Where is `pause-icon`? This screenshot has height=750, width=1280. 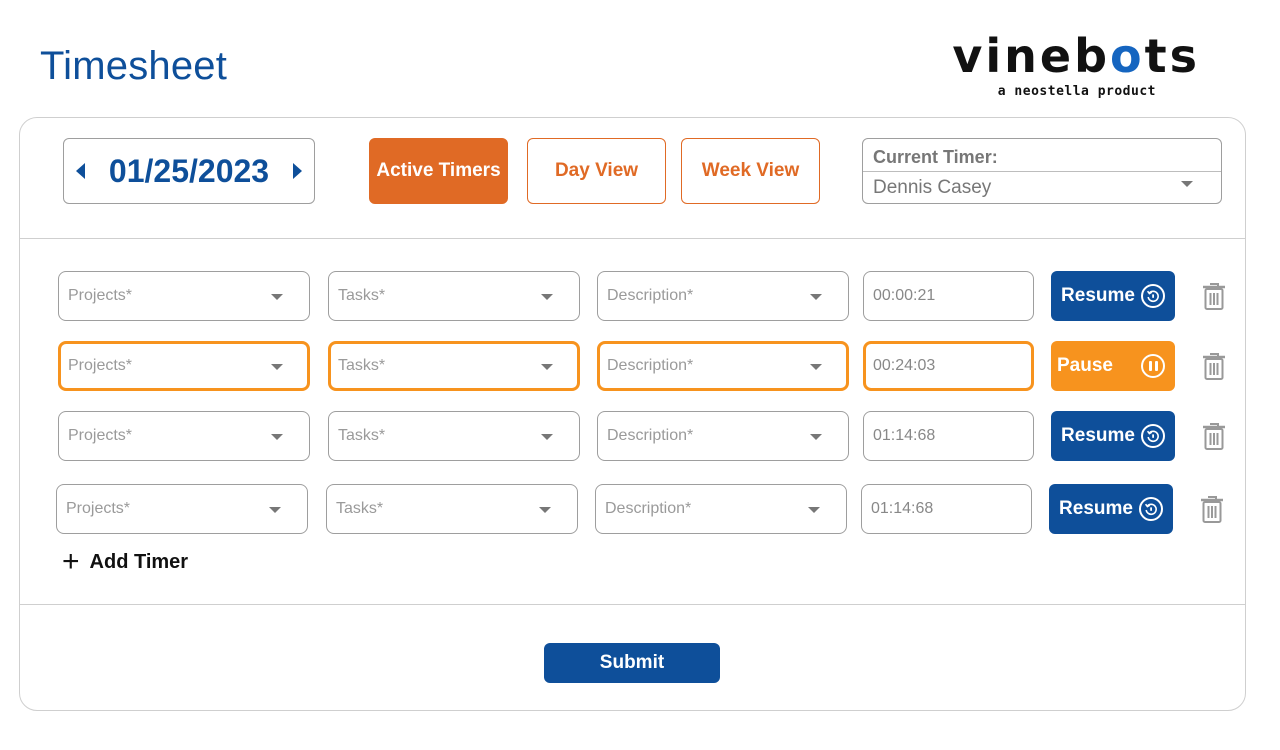 pause-icon is located at coordinates (1153, 366).